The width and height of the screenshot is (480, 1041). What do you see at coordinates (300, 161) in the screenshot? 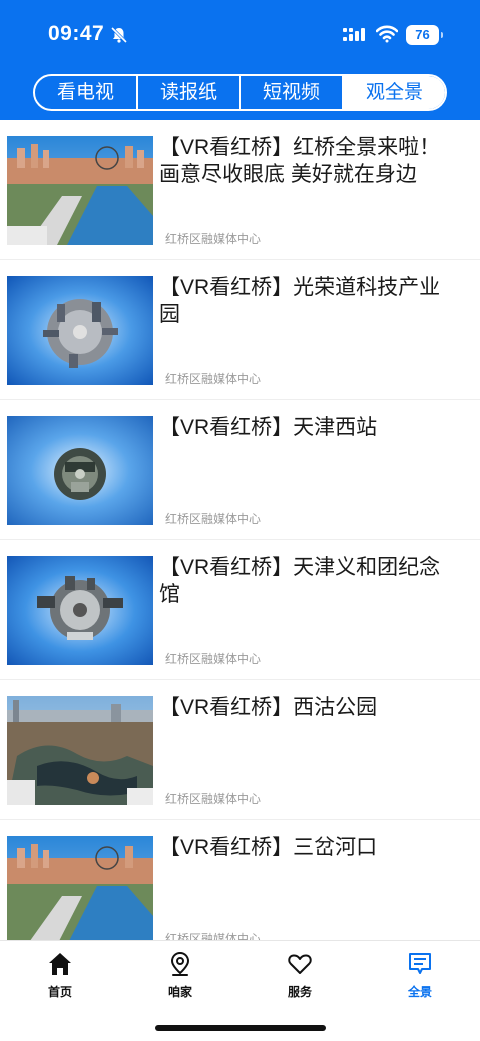
I see `item-title: 【VR看红桥】红桥全景来啦！画意尽收眼底 美好就在身边` at bounding box center [300, 161].